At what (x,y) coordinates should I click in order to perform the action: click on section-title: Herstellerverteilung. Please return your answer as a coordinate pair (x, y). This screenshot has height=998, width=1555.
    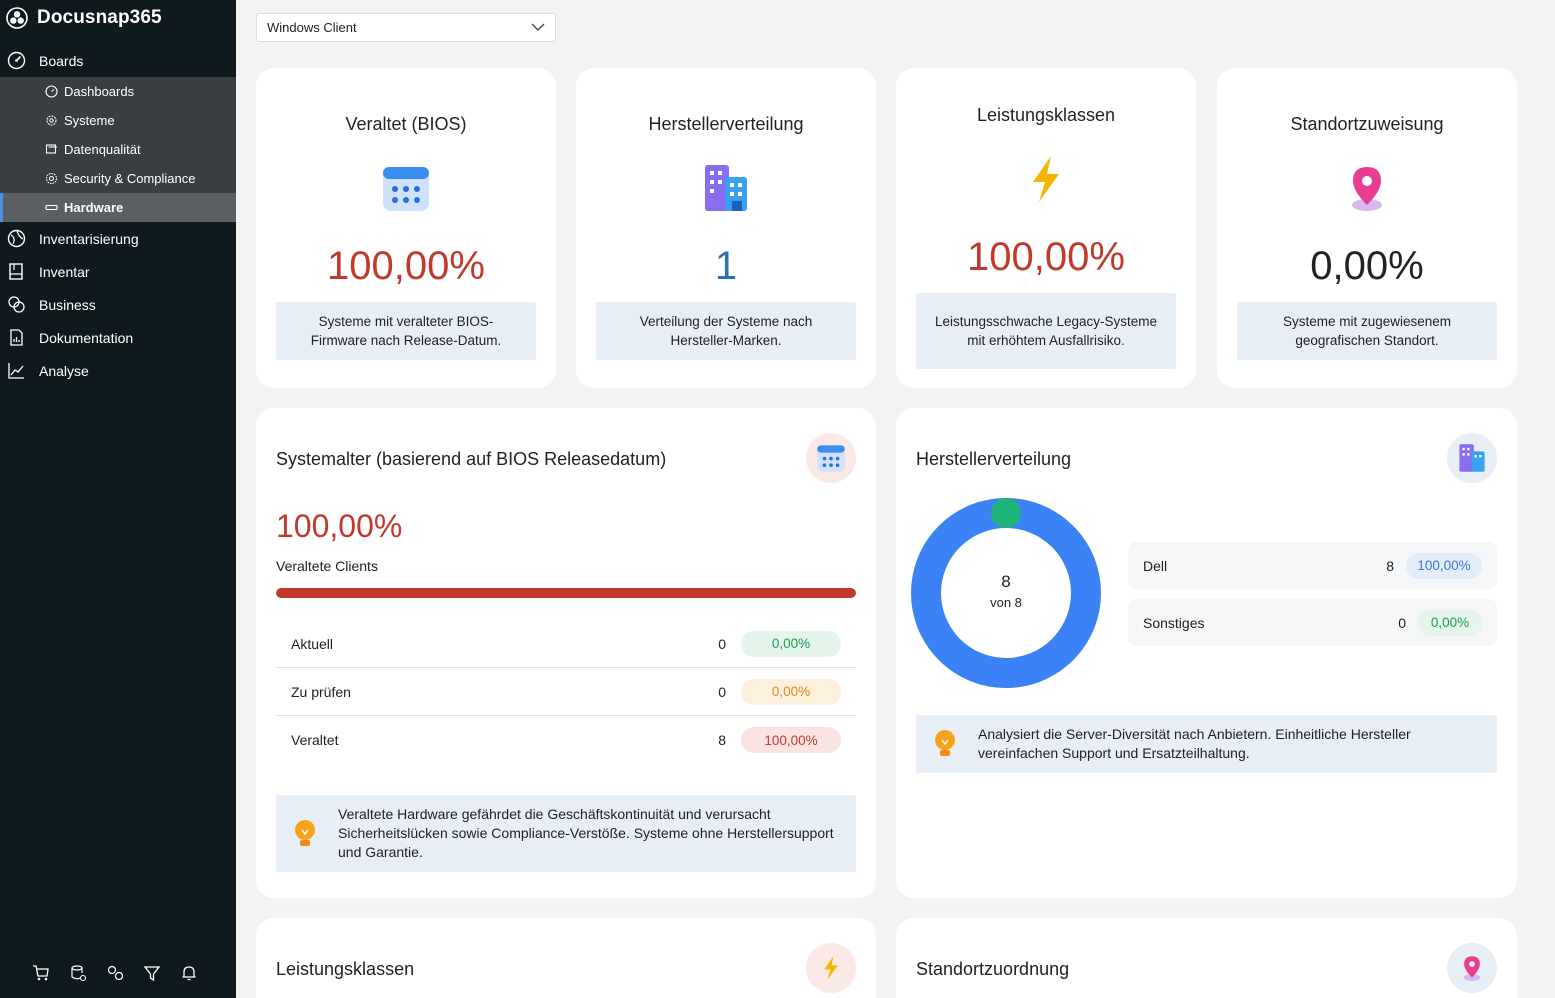
    Looking at the image, I should click on (994, 459).